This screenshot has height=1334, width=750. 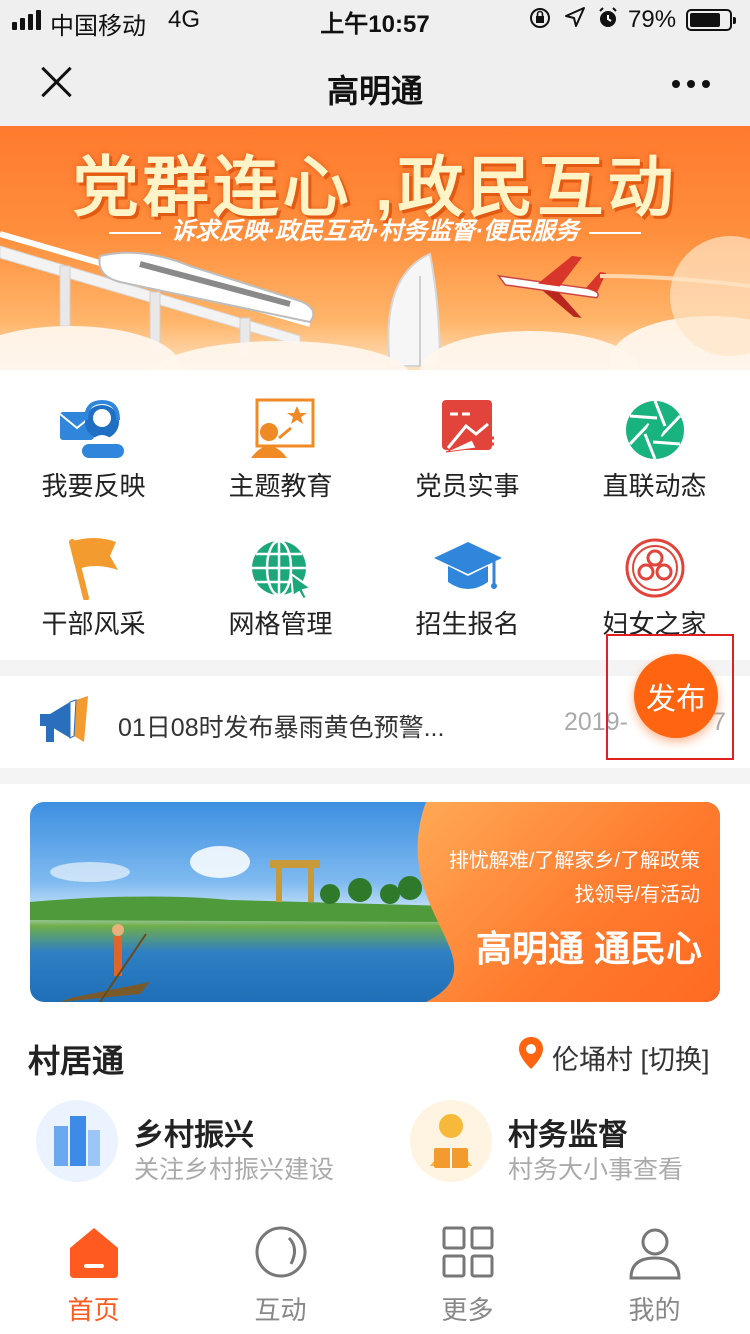 What do you see at coordinates (280, 624) in the screenshot?
I see `grid-item-label: 网格管理` at bounding box center [280, 624].